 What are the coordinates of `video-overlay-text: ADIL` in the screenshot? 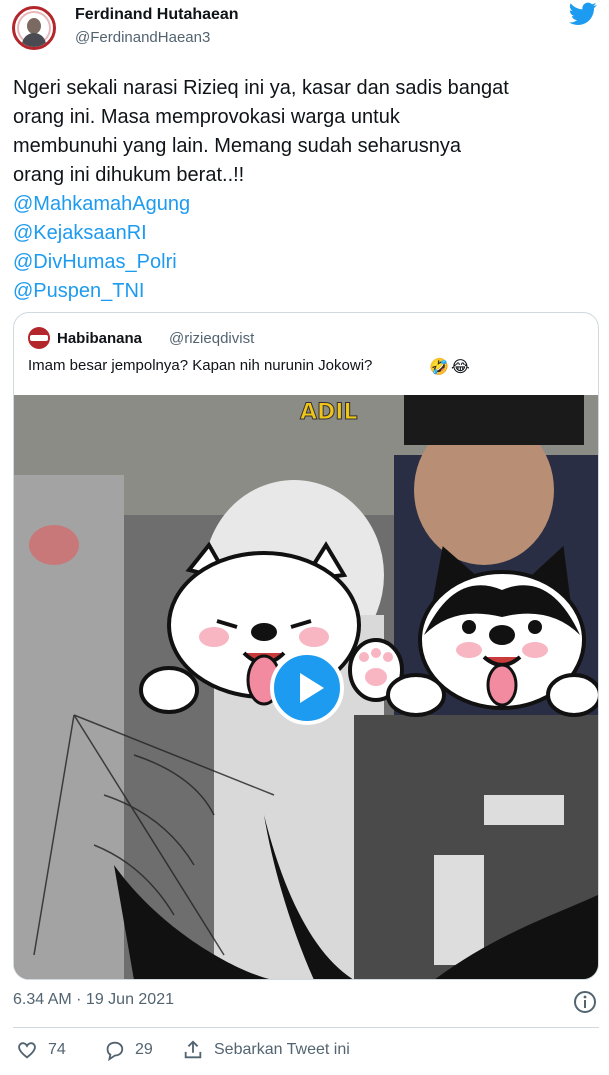 It's located at (329, 412).